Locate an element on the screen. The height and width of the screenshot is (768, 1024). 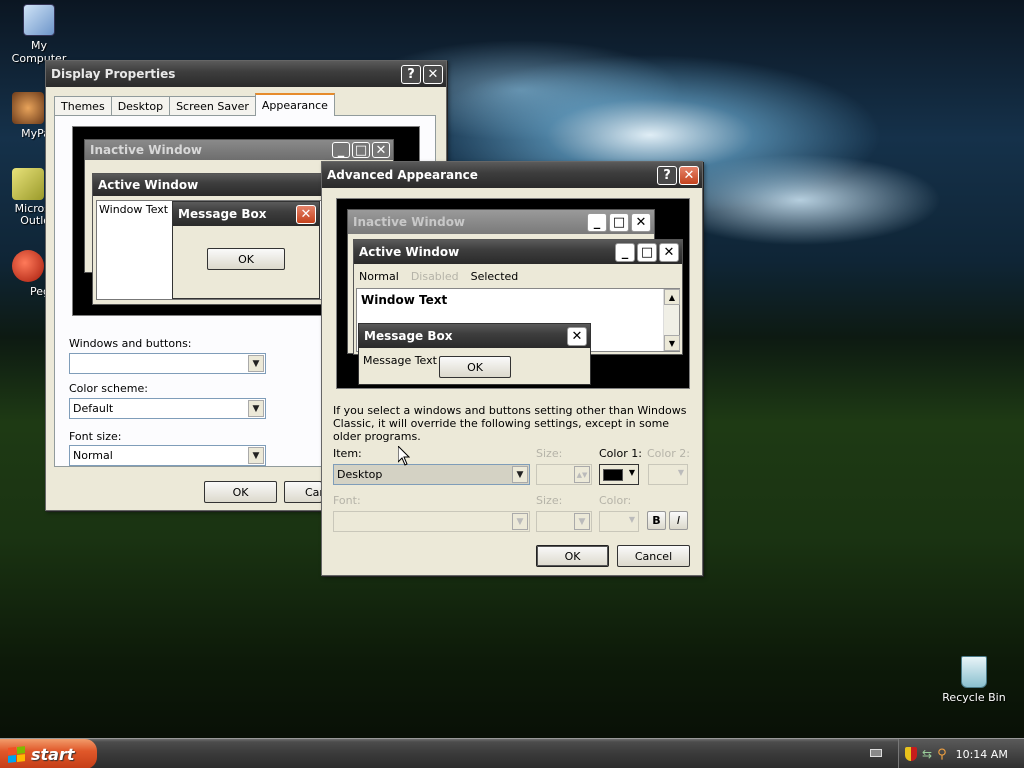
select-value: Default is located at coordinates (93, 408).